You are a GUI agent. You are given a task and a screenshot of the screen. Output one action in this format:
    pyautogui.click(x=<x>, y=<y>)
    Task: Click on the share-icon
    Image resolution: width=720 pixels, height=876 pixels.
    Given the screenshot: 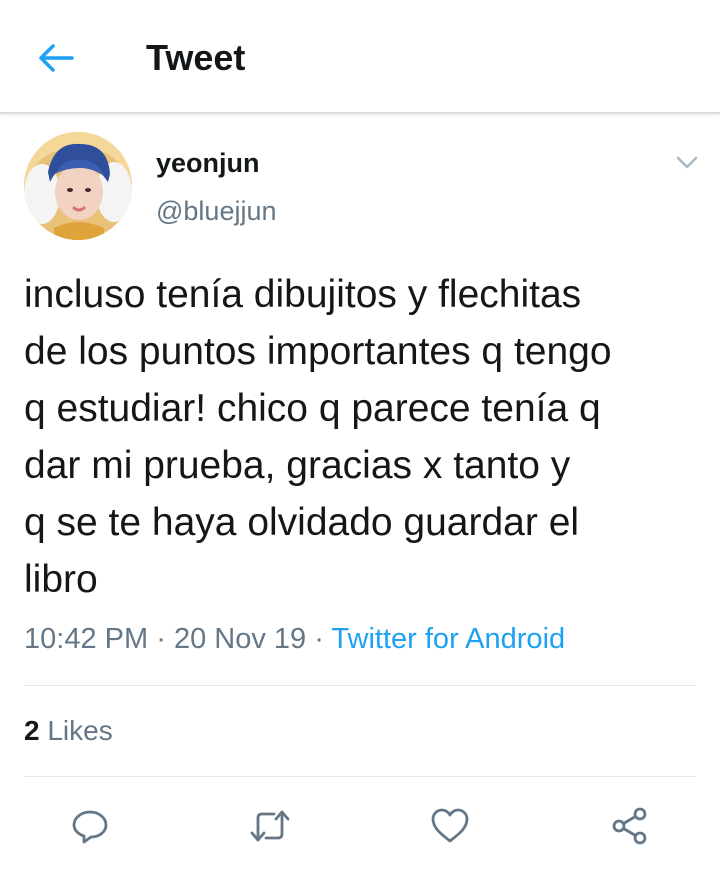 What is the action you would take?
    pyautogui.click(x=629, y=826)
    